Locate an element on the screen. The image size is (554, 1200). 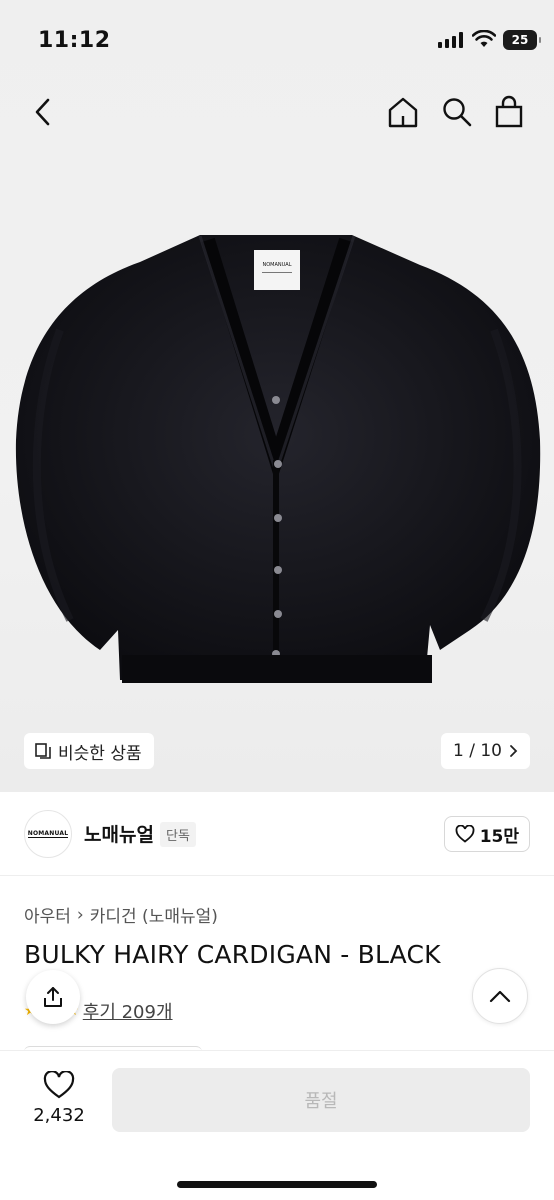
search-icon is located at coordinates (457, 112).